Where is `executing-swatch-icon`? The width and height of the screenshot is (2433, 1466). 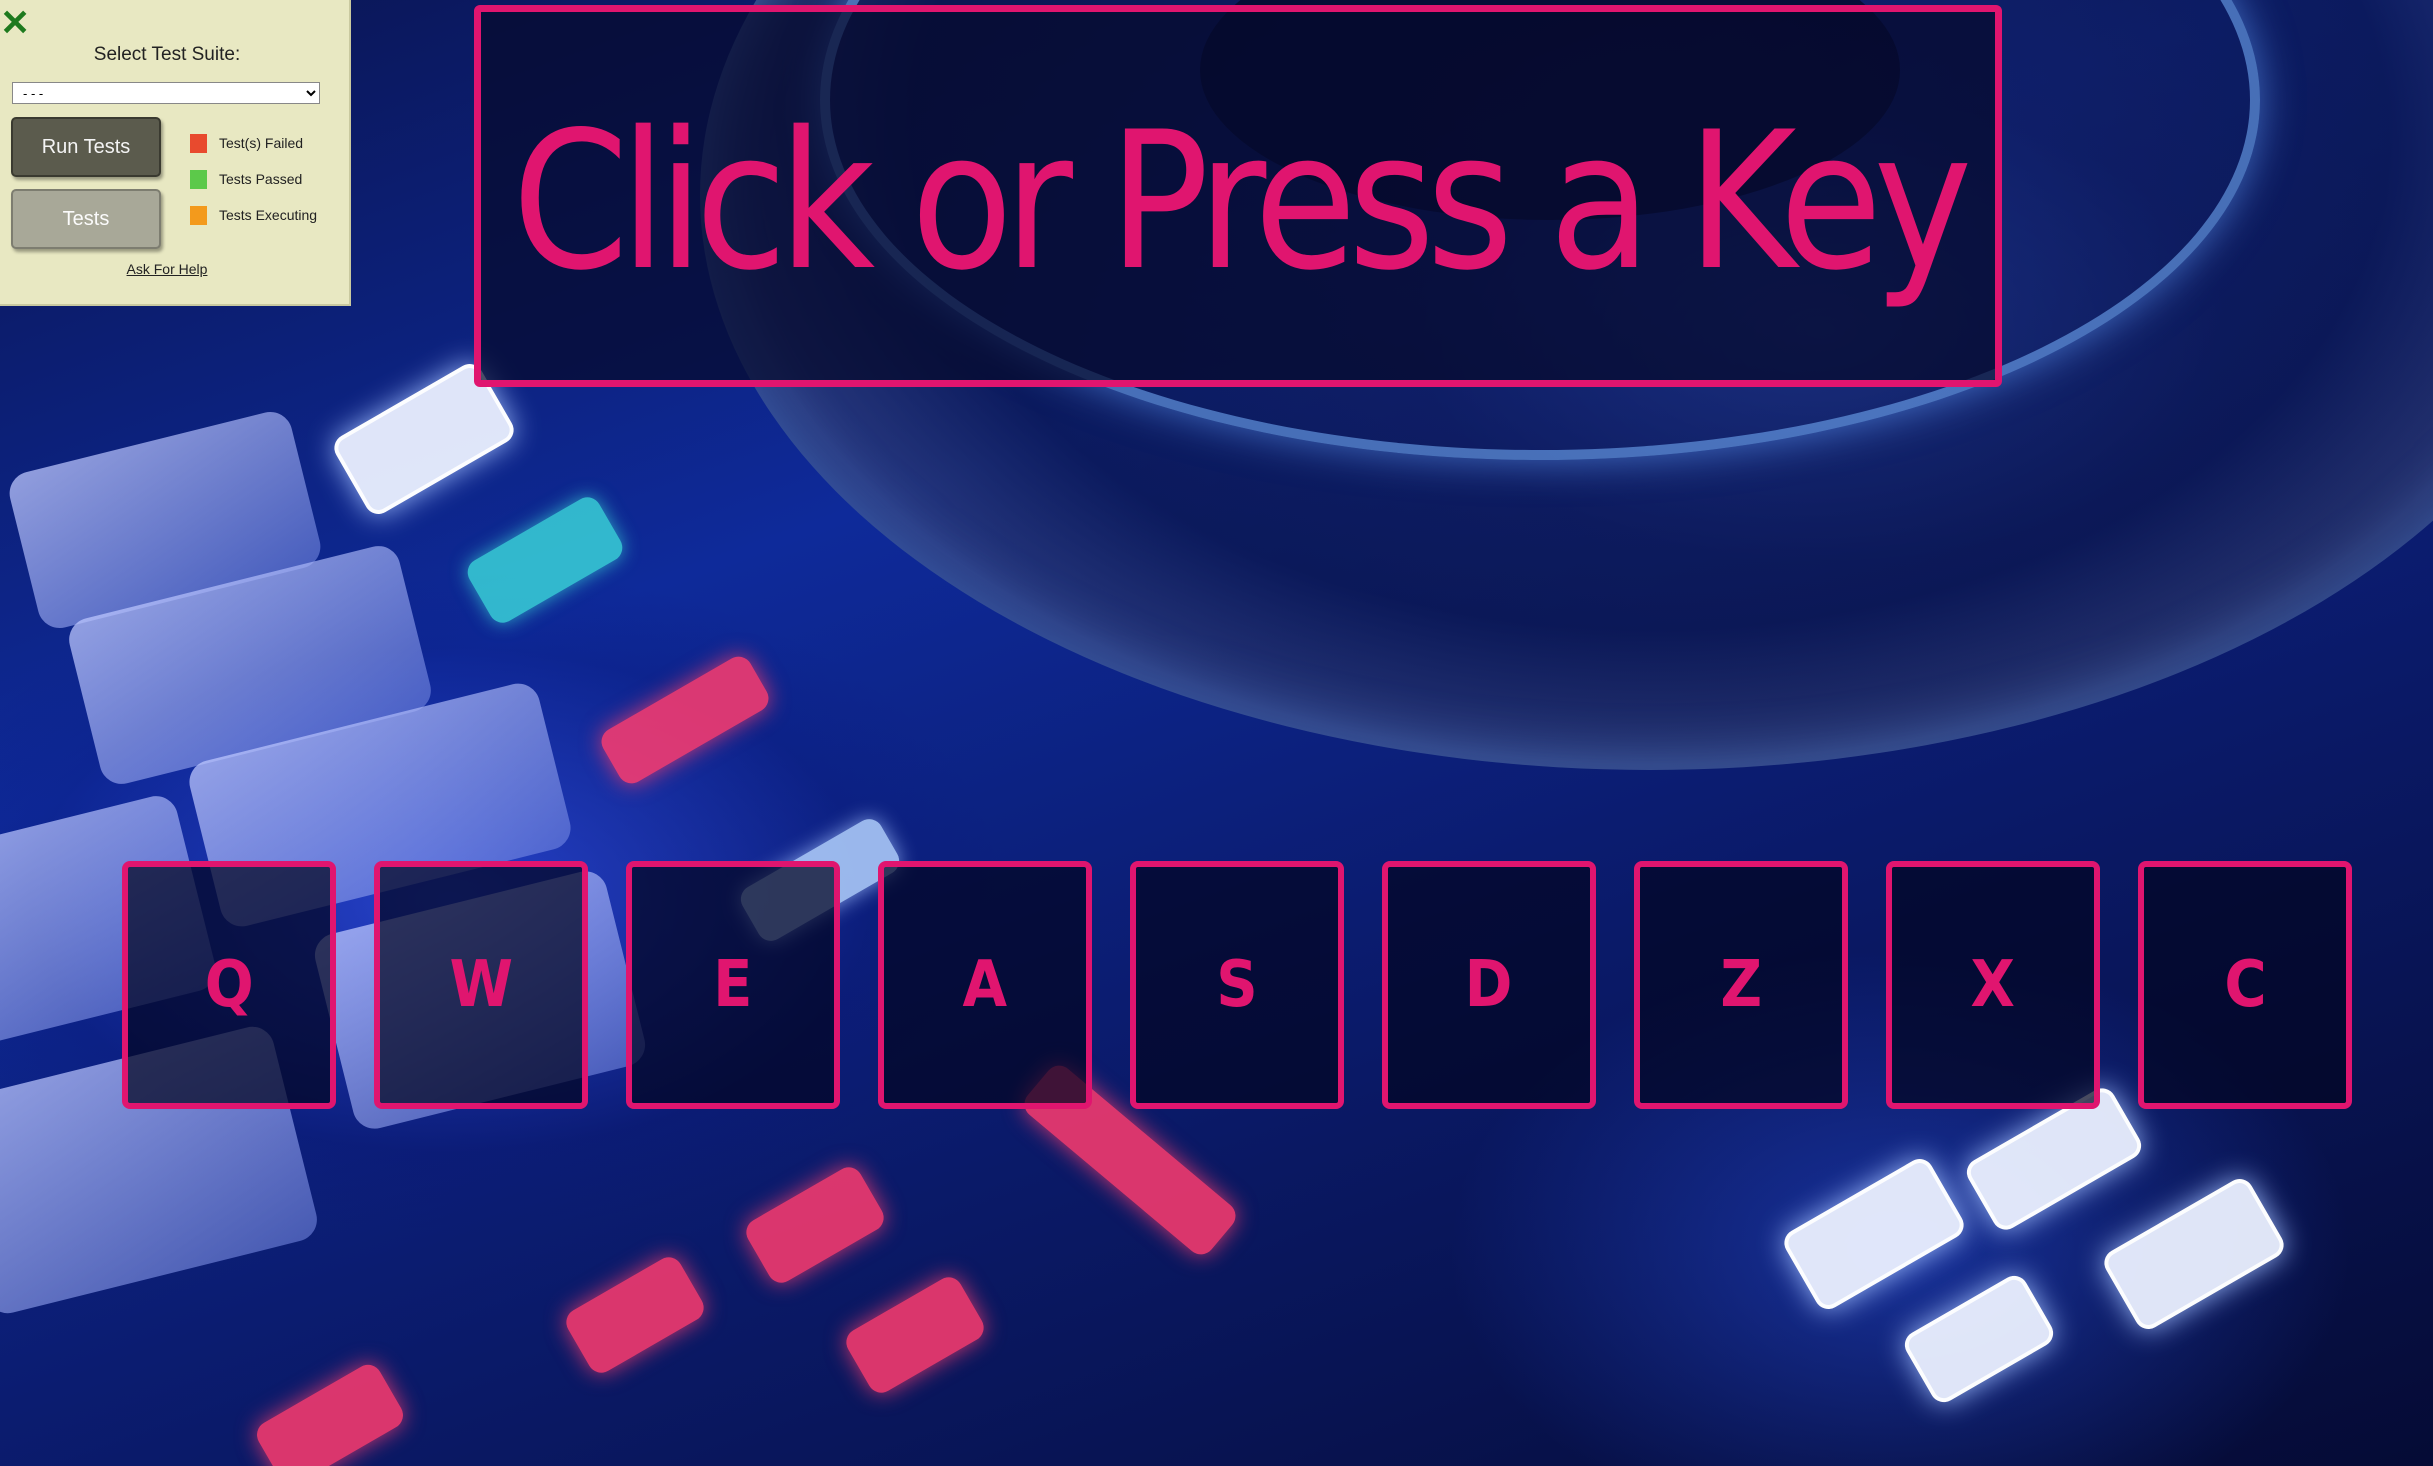
executing-swatch-icon is located at coordinates (198, 215).